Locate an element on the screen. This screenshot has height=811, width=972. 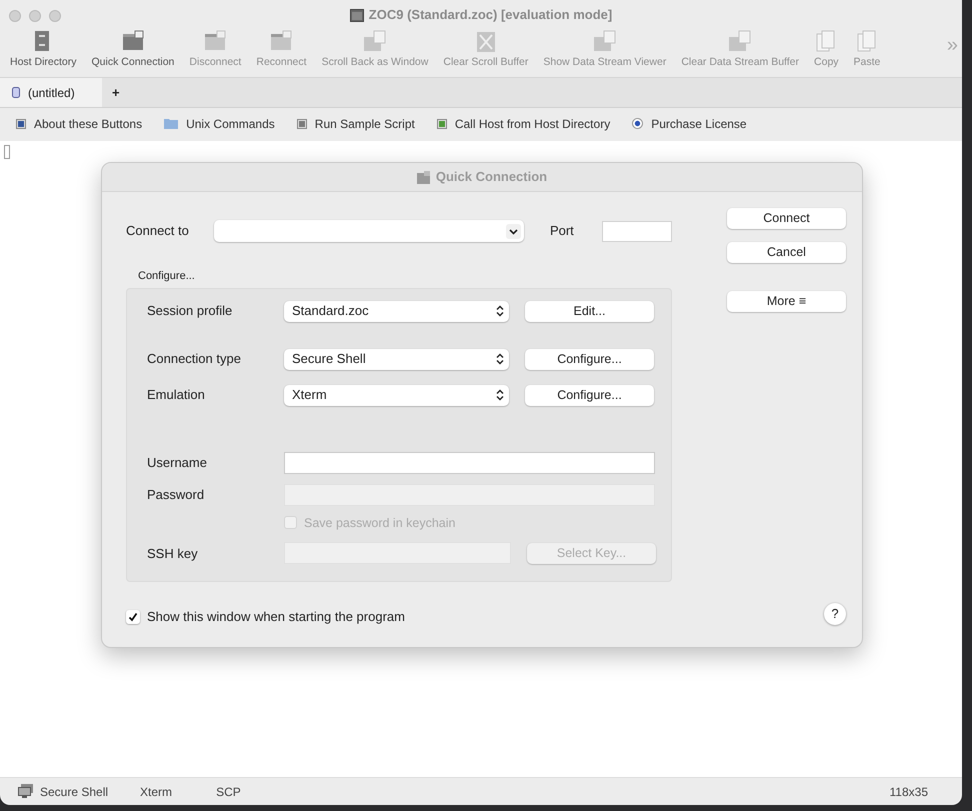
document-icon is located at coordinates (16, 92).